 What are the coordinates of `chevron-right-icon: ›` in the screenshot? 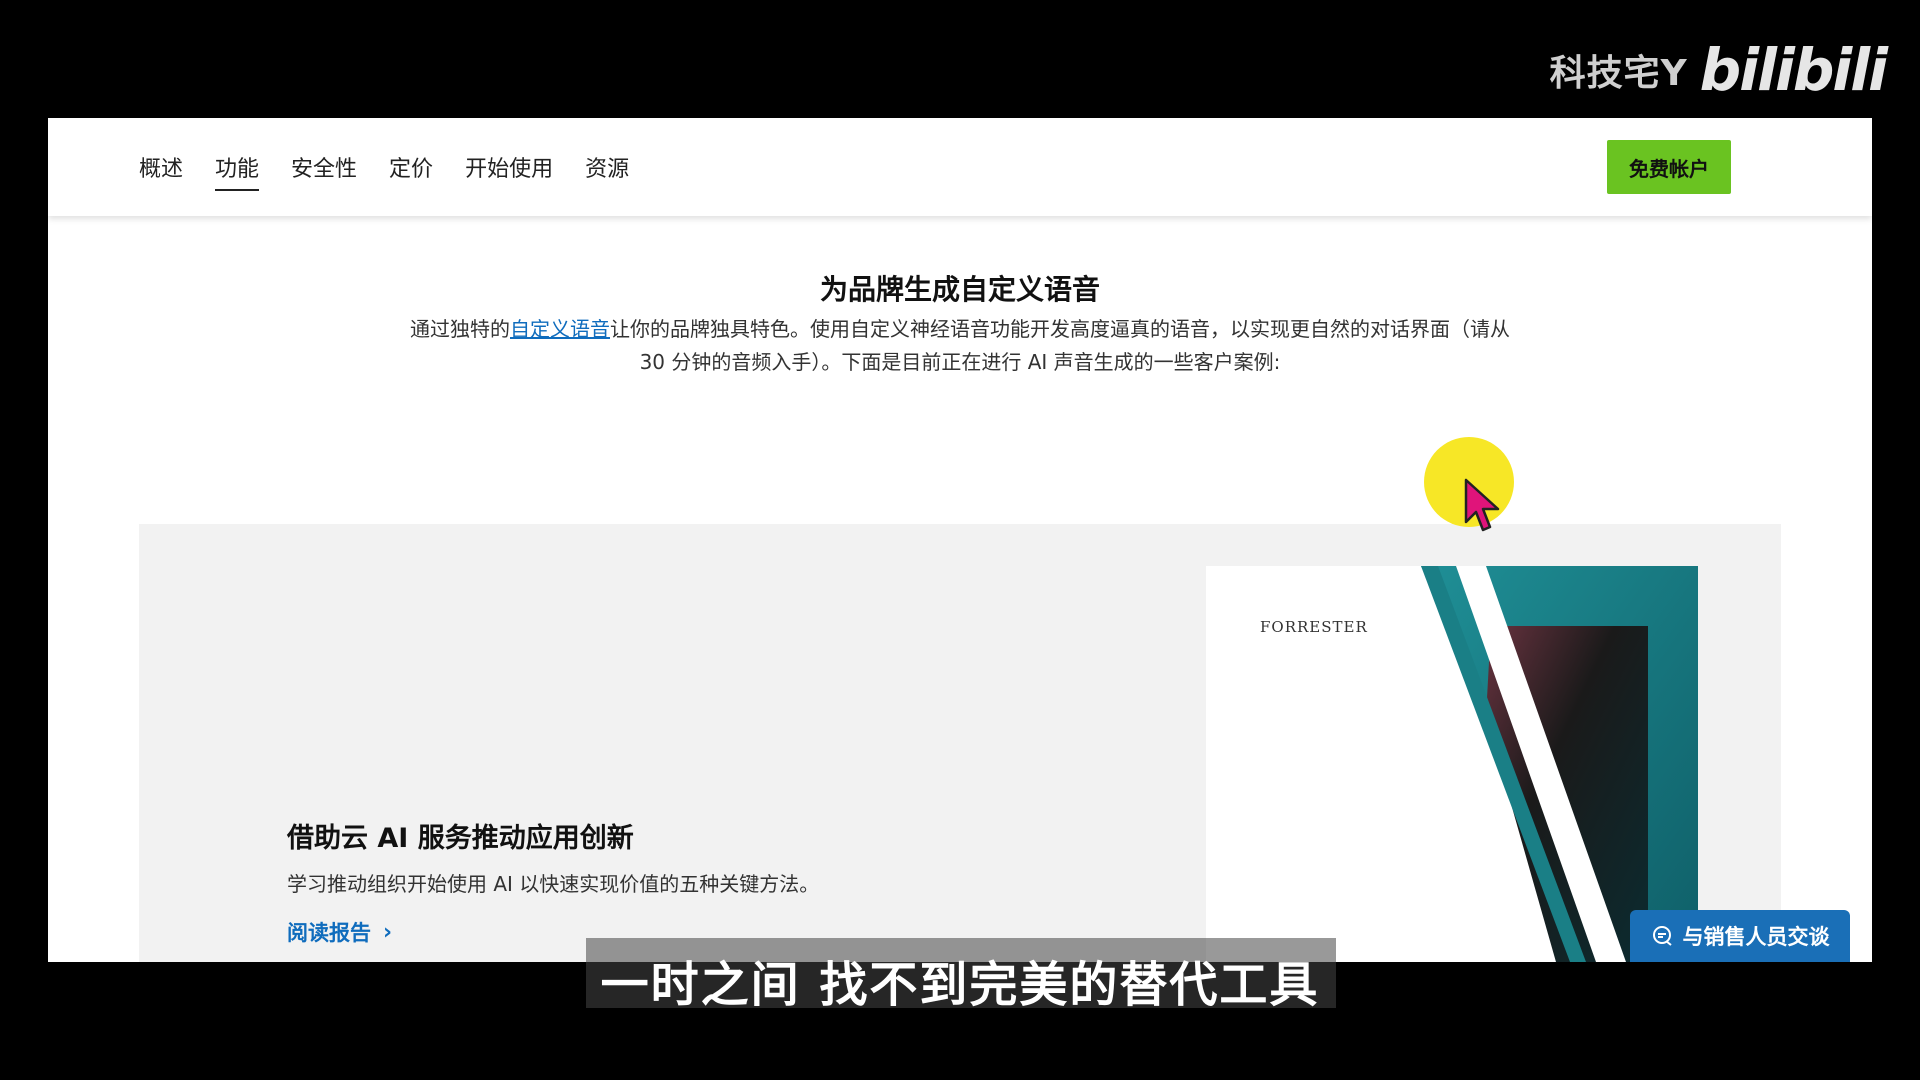 It's located at (388, 932).